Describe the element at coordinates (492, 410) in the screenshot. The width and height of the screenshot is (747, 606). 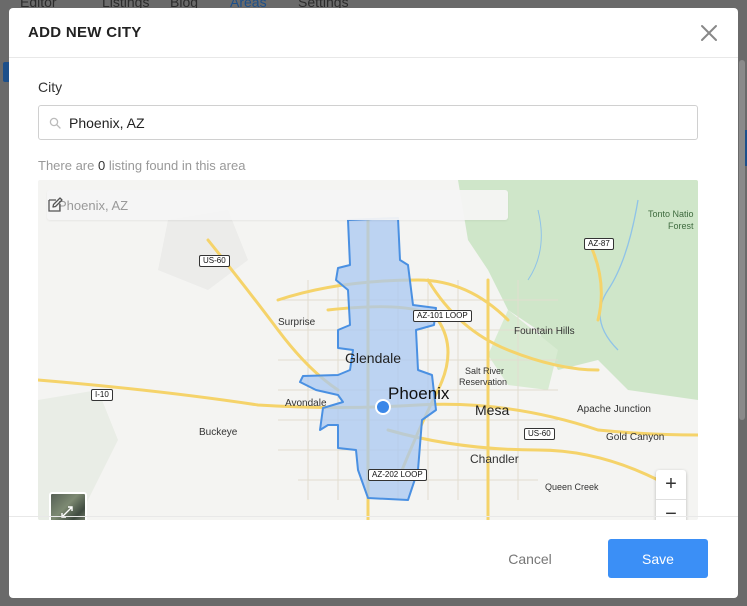
I see `map-label-mesa: Mesa` at that location.